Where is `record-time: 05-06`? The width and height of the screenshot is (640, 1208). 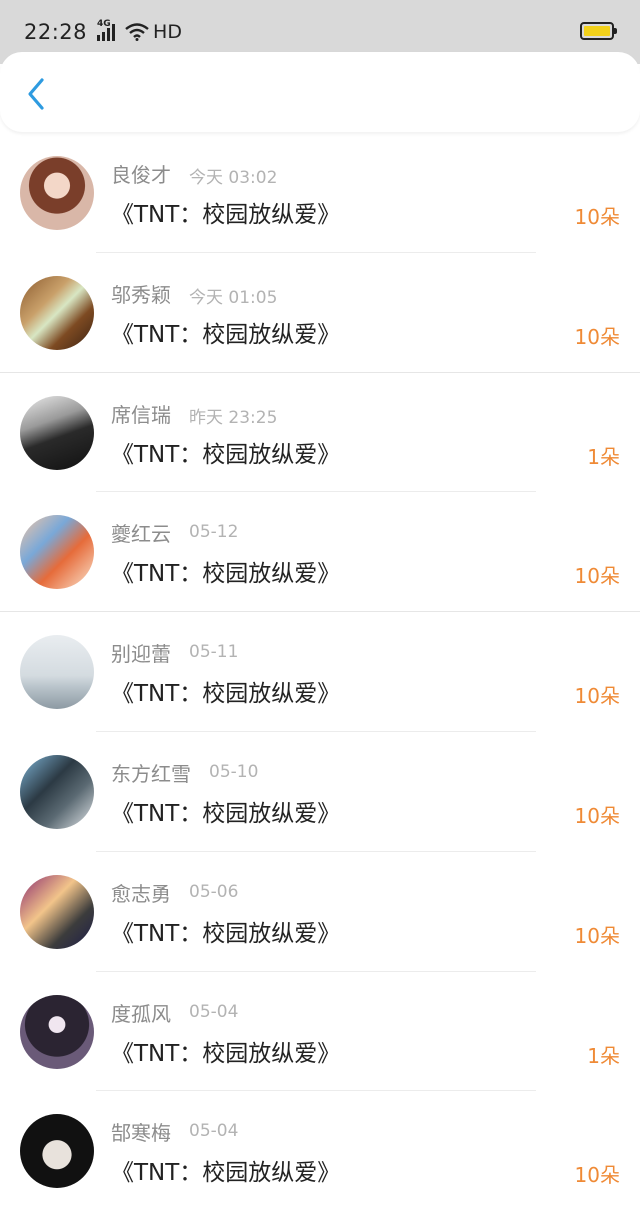
record-time: 05-06 is located at coordinates (214, 891).